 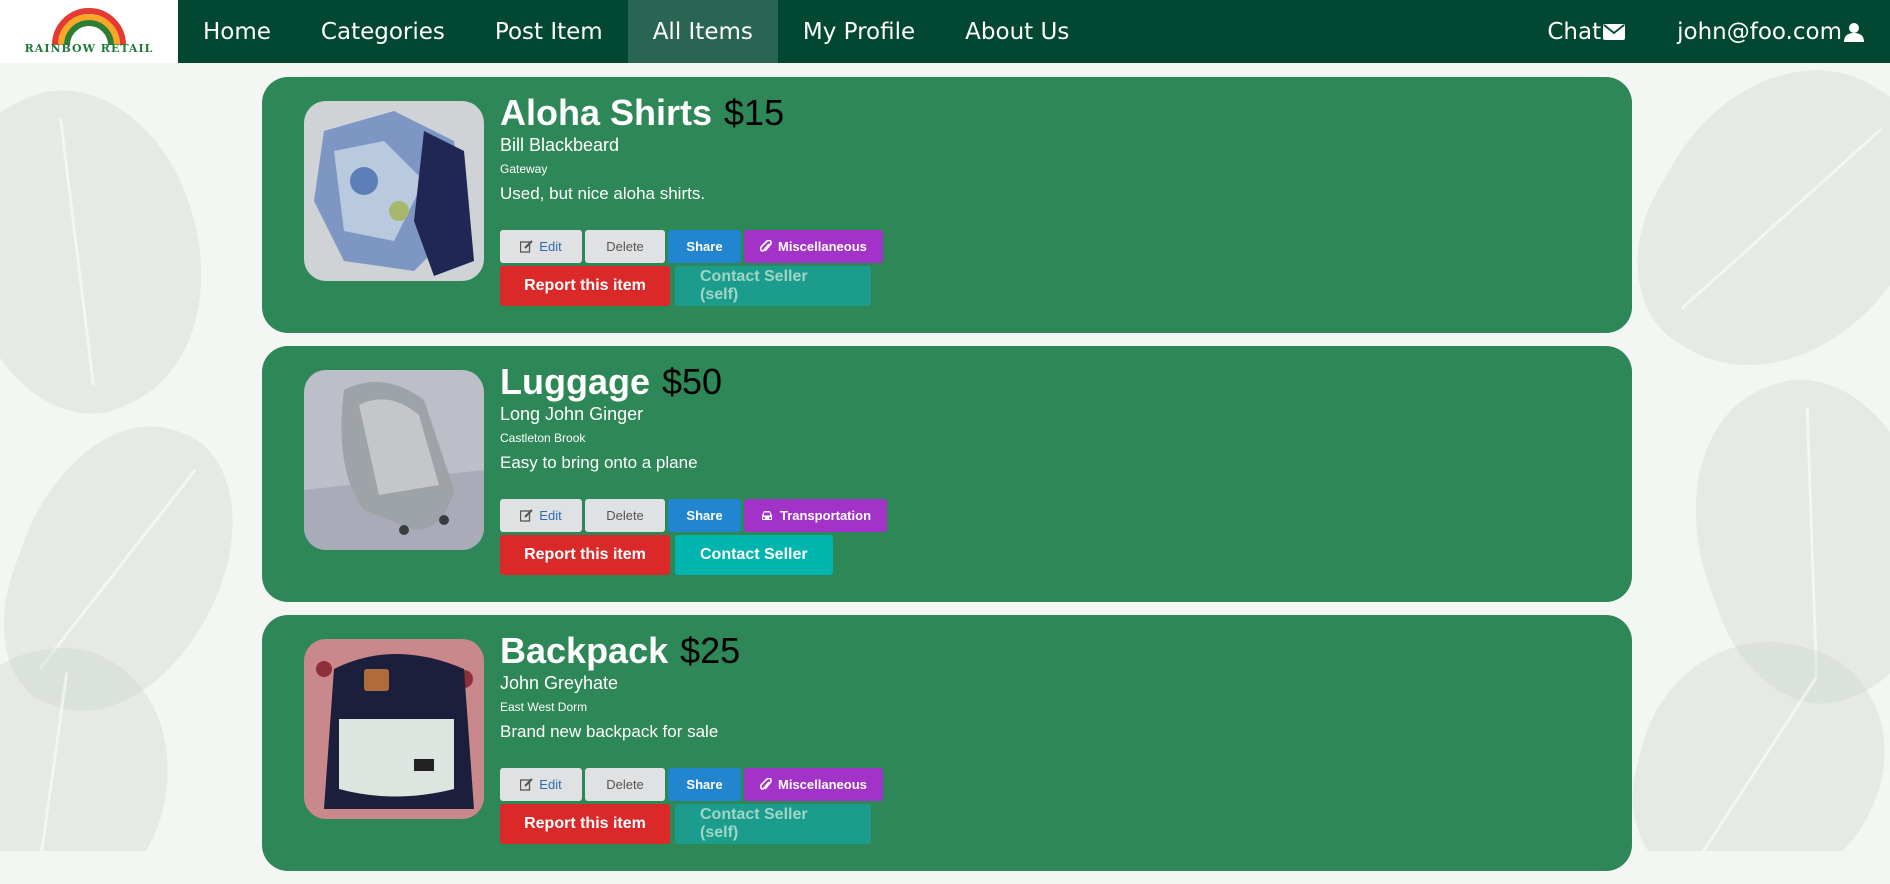 What do you see at coordinates (543, 438) in the screenshot?
I see `item-location: Castleton Brook` at bounding box center [543, 438].